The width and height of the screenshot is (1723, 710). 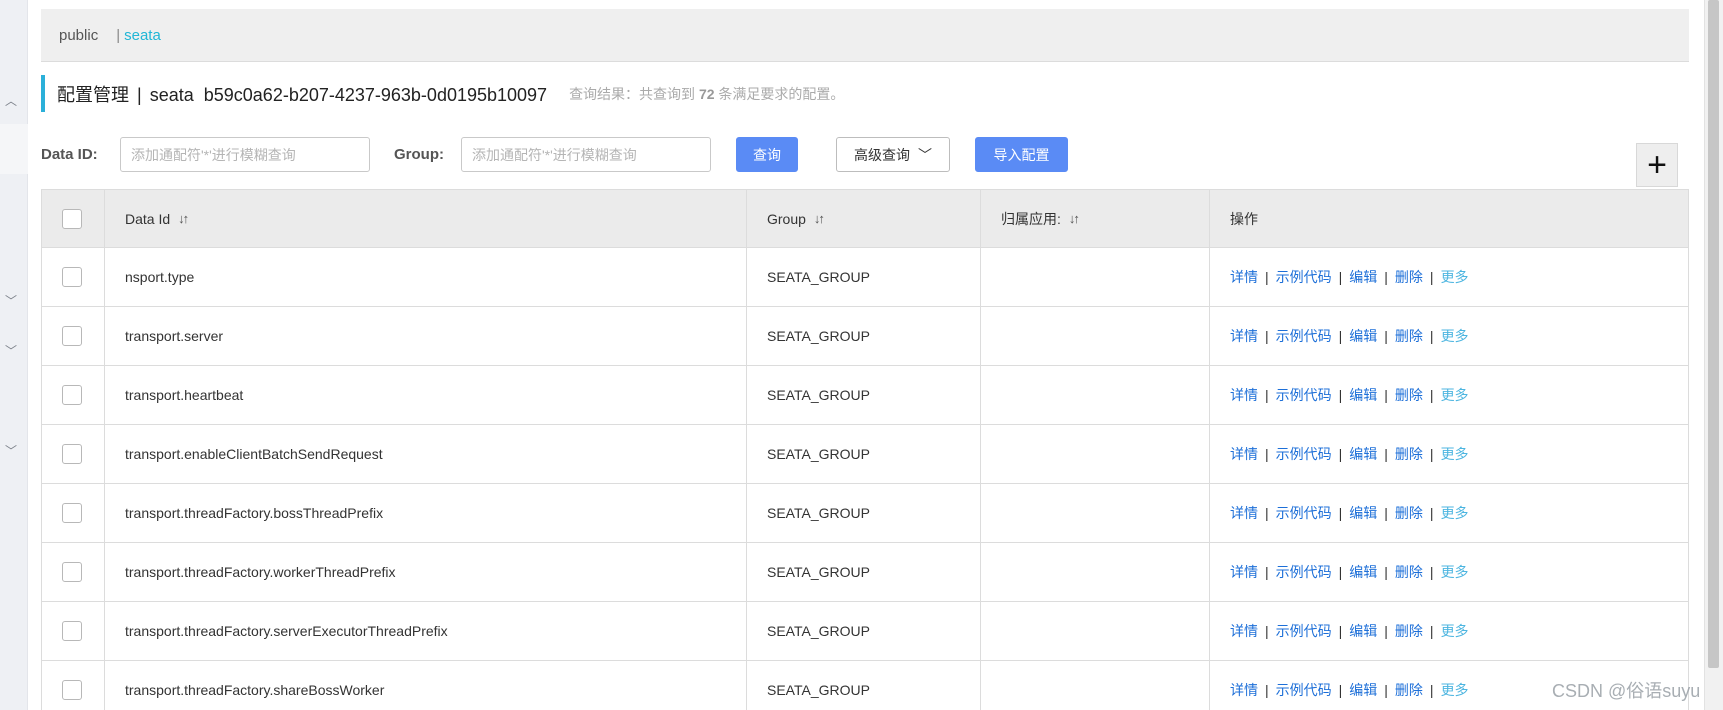 What do you see at coordinates (426, 454) in the screenshot?
I see `cell-data-id: transport.enableClientBatchSendRequest` at bounding box center [426, 454].